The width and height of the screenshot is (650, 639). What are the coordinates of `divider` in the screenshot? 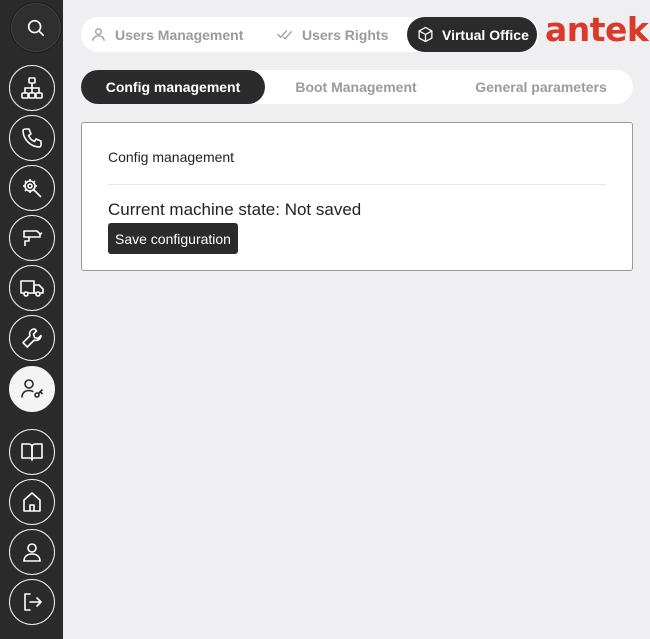 It's located at (357, 184).